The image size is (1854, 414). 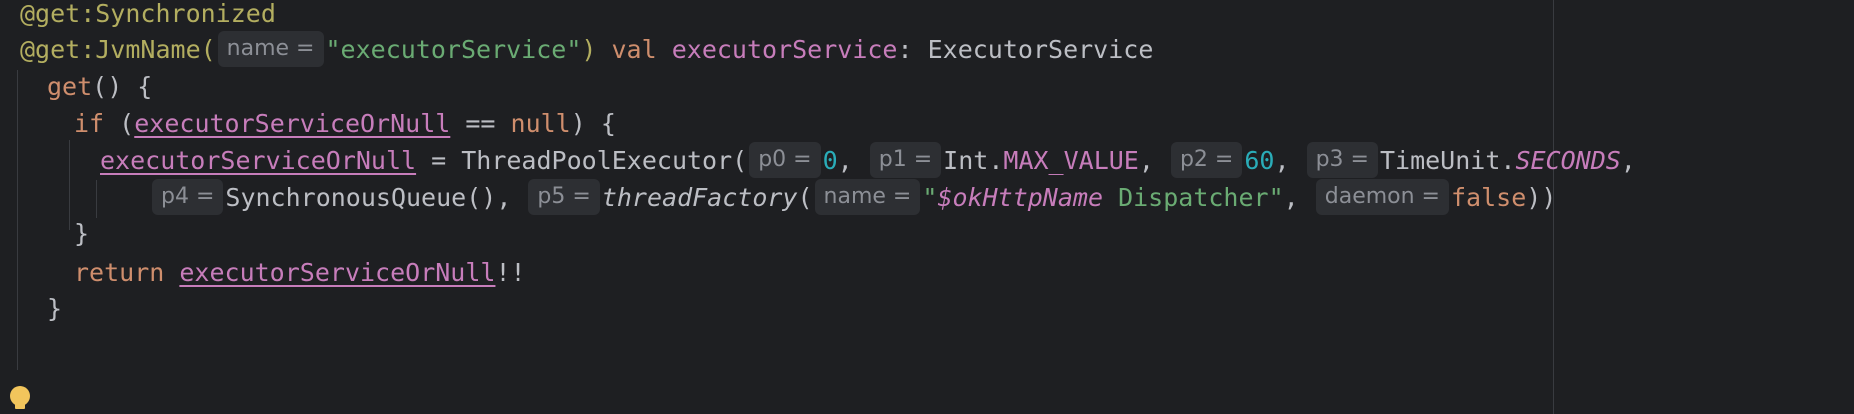 What do you see at coordinates (785, 160) in the screenshot?
I see `inlay-hint-p0: p0 =` at bounding box center [785, 160].